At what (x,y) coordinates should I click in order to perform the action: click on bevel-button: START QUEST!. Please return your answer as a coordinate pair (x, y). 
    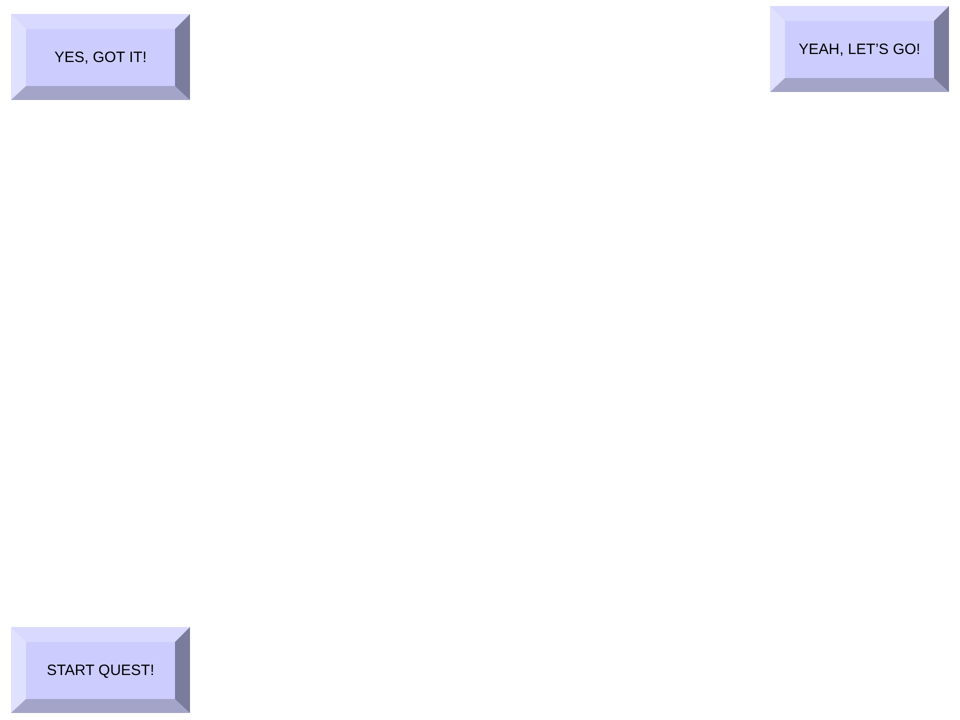
    Looking at the image, I should click on (100, 670).